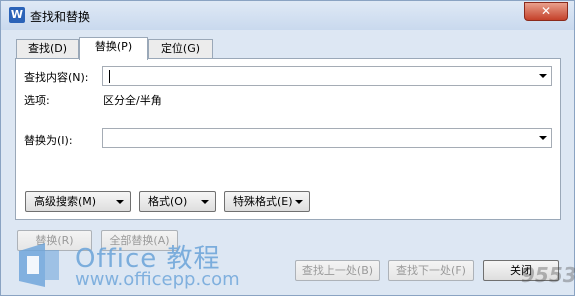 The width and height of the screenshot is (575, 296). I want to click on replace-button: 替换(R), so click(54, 240).